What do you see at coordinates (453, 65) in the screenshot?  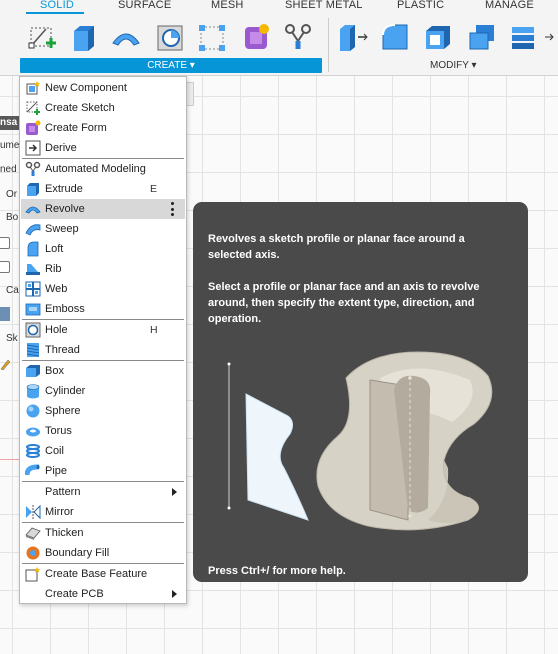 I see `modify-menu-button: MODIFY ▾` at bounding box center [453, 65].